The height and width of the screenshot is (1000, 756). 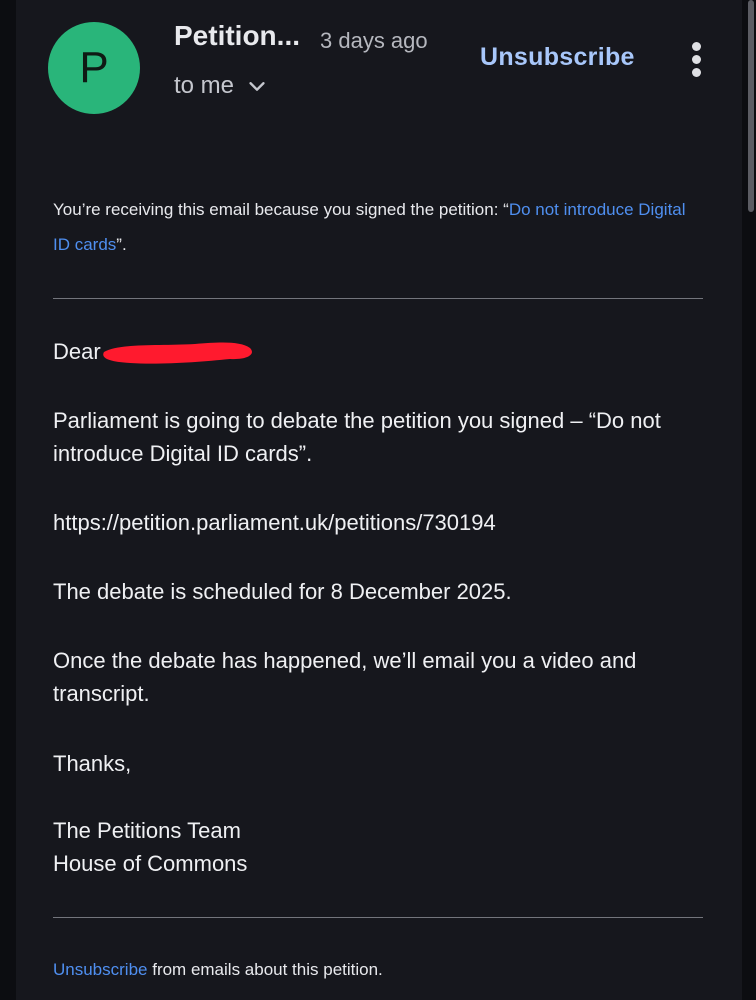 I want to click on signature-team: The Petitions Team, so click(x=147, y=830).